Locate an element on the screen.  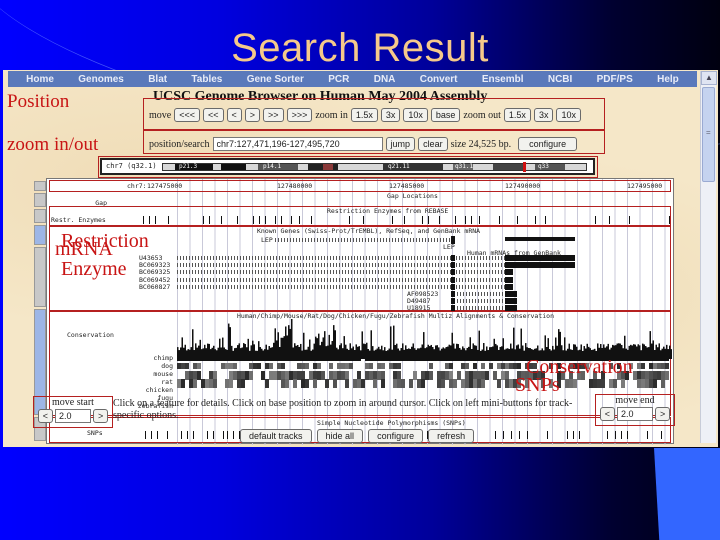
nav-pcr: PCR is located at coordinates (338, 79).